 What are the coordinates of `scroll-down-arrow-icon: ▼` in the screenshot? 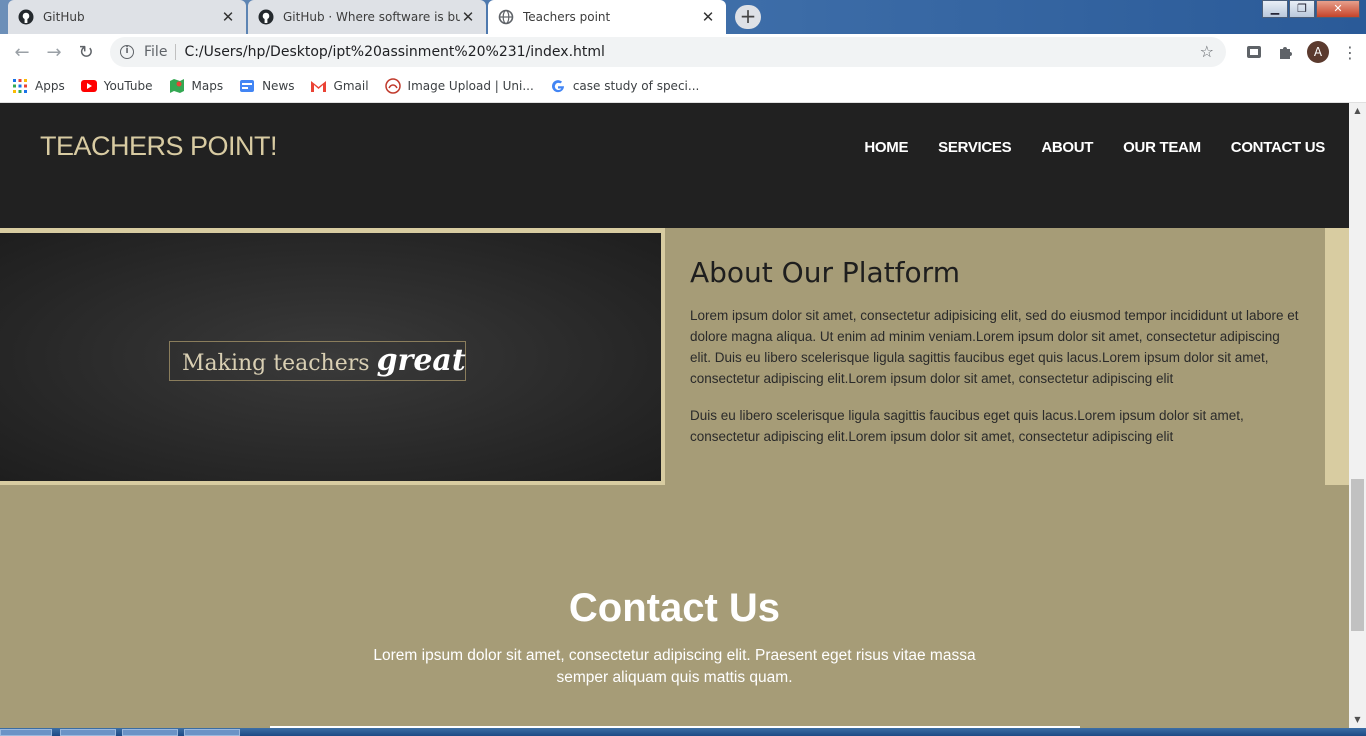 It's located at (1357, 720).